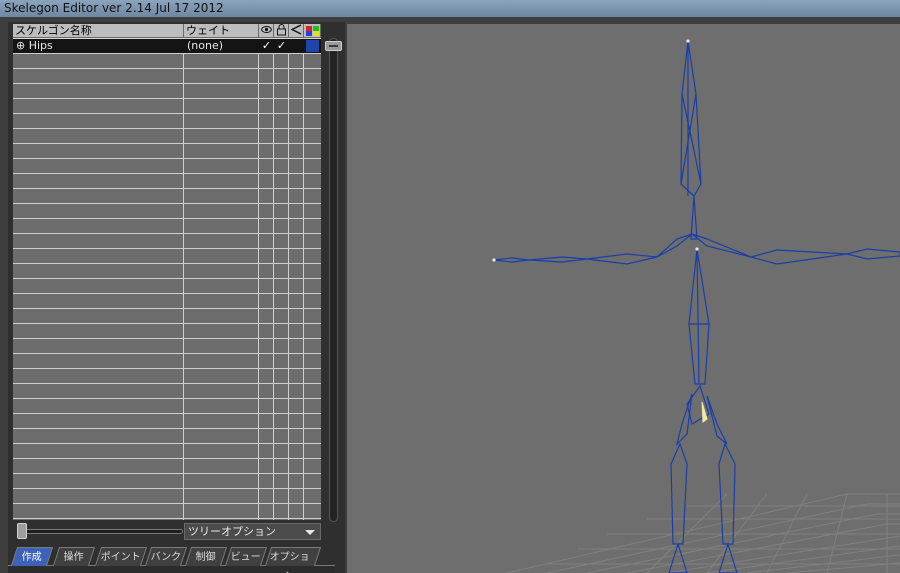  Describe the element at coordinates (281, 31) in the screenshot. I see `lock-icon` at that location.